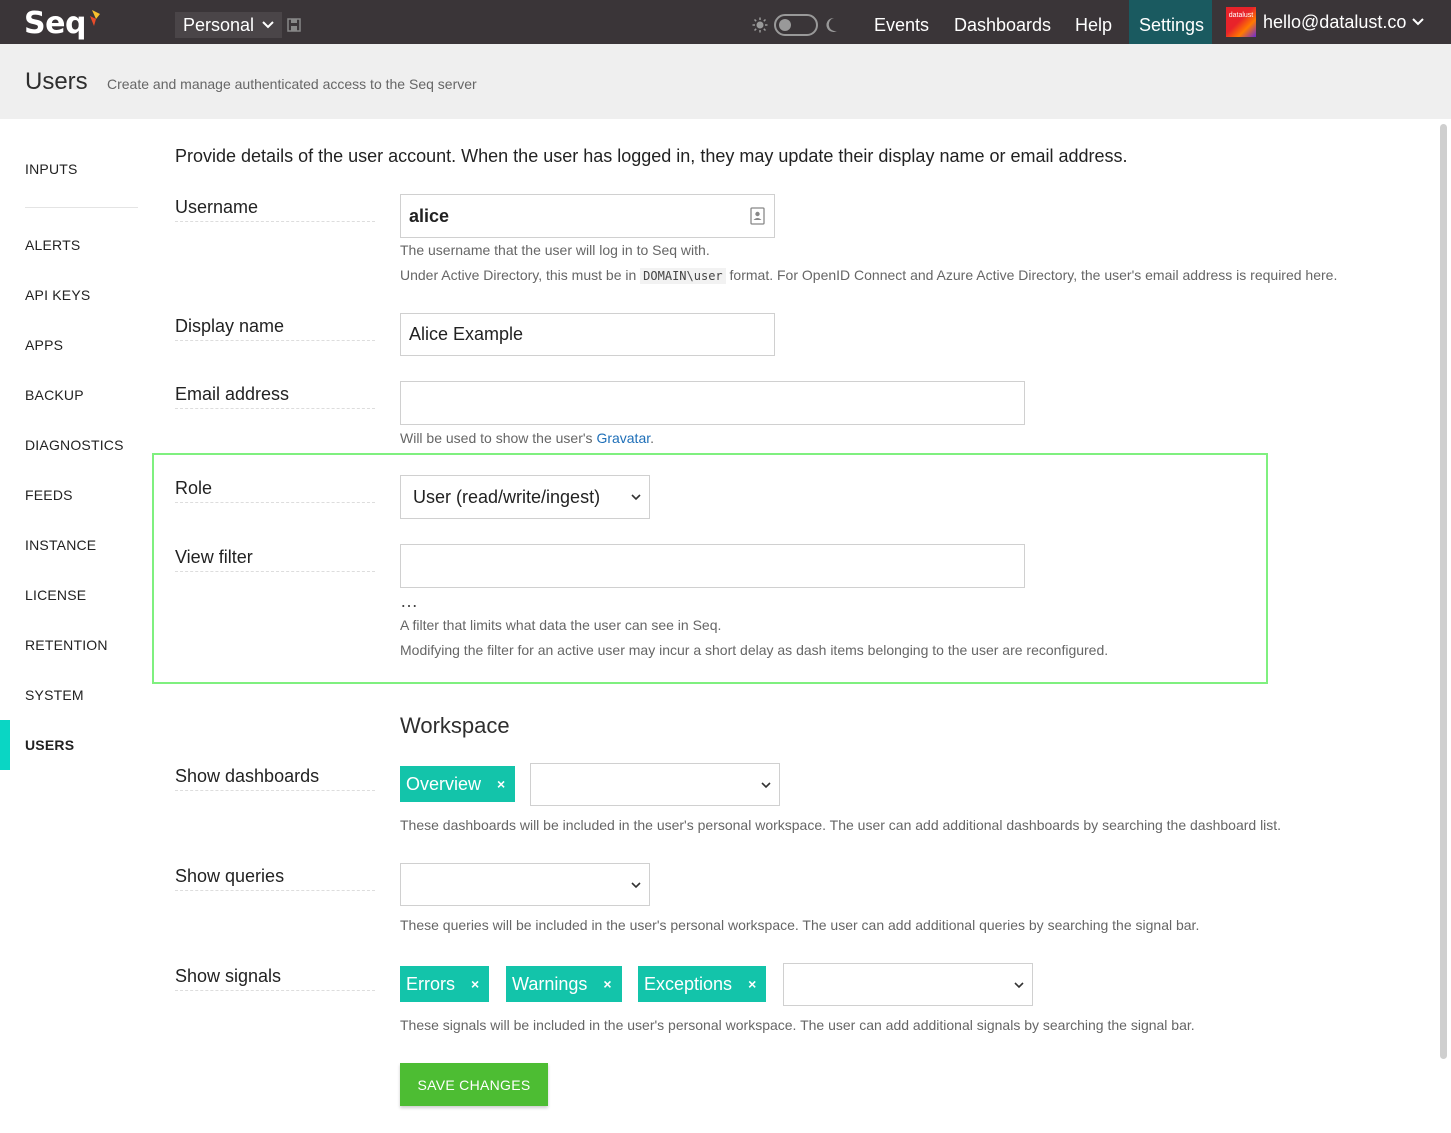 The width and height of the screenshot is (1451, 1133). What do you see at coordinates (1093, 22) in the screenshot?
I see `nav-help: Help` at bounding box center [1093, 22].